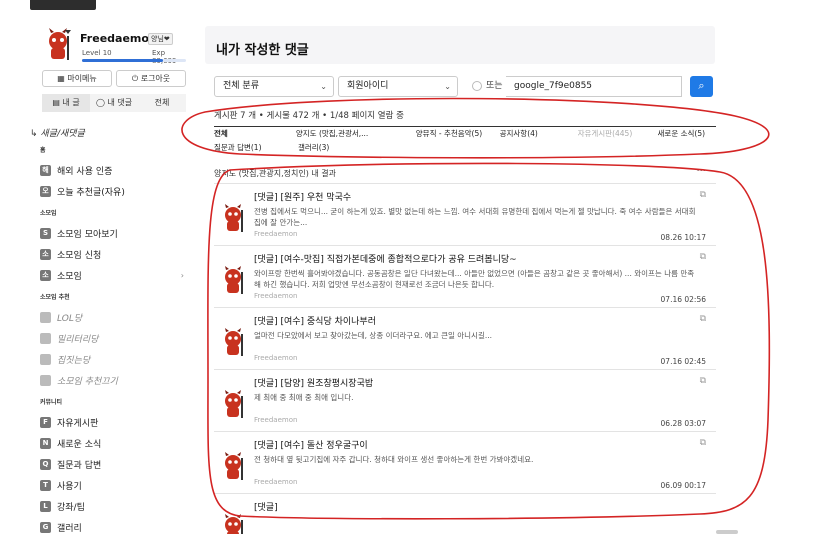 This screenshot has width=835, height=534. I want to click on profile-badge: 양님❤, so click(160, 39).